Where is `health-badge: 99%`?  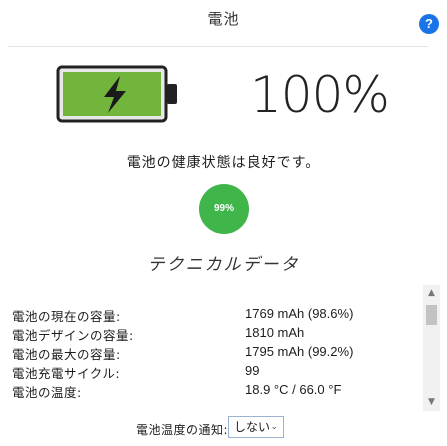
health-badge: 99% is located at coordinates (224, 209).